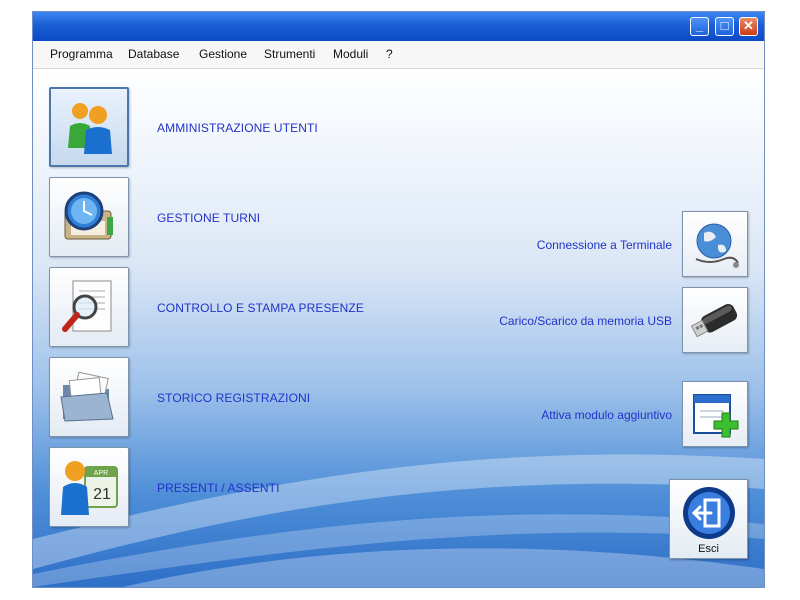 This screenshot has height=600, width=800. I want to click on magnifier-document-icon, so click(87, 306).